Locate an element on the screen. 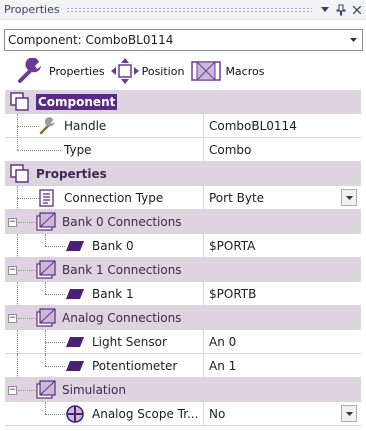  property-row-light-sensor: Light Sensor An 0 is located at coordinates (183, 342).